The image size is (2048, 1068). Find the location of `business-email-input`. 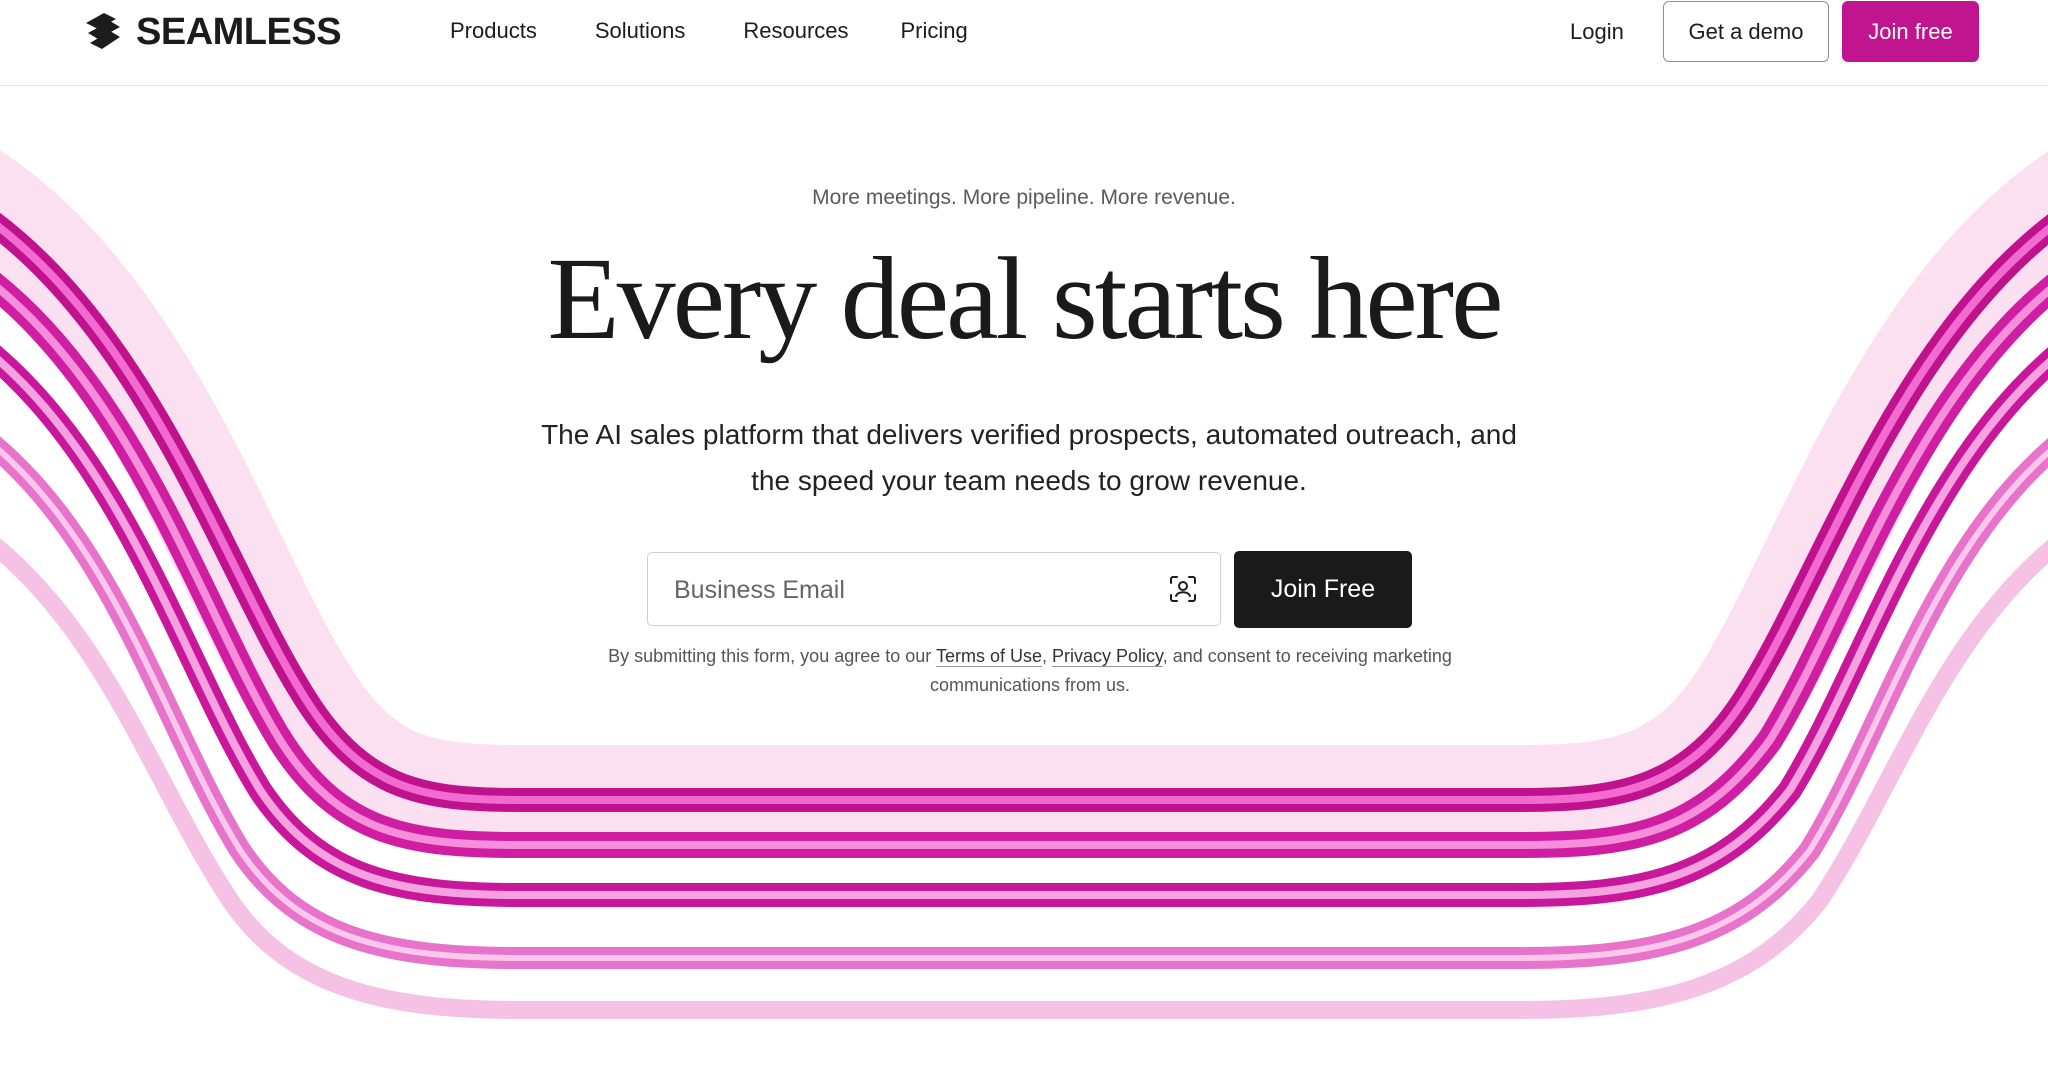

business-email-input is located at coordinates (909, 590).